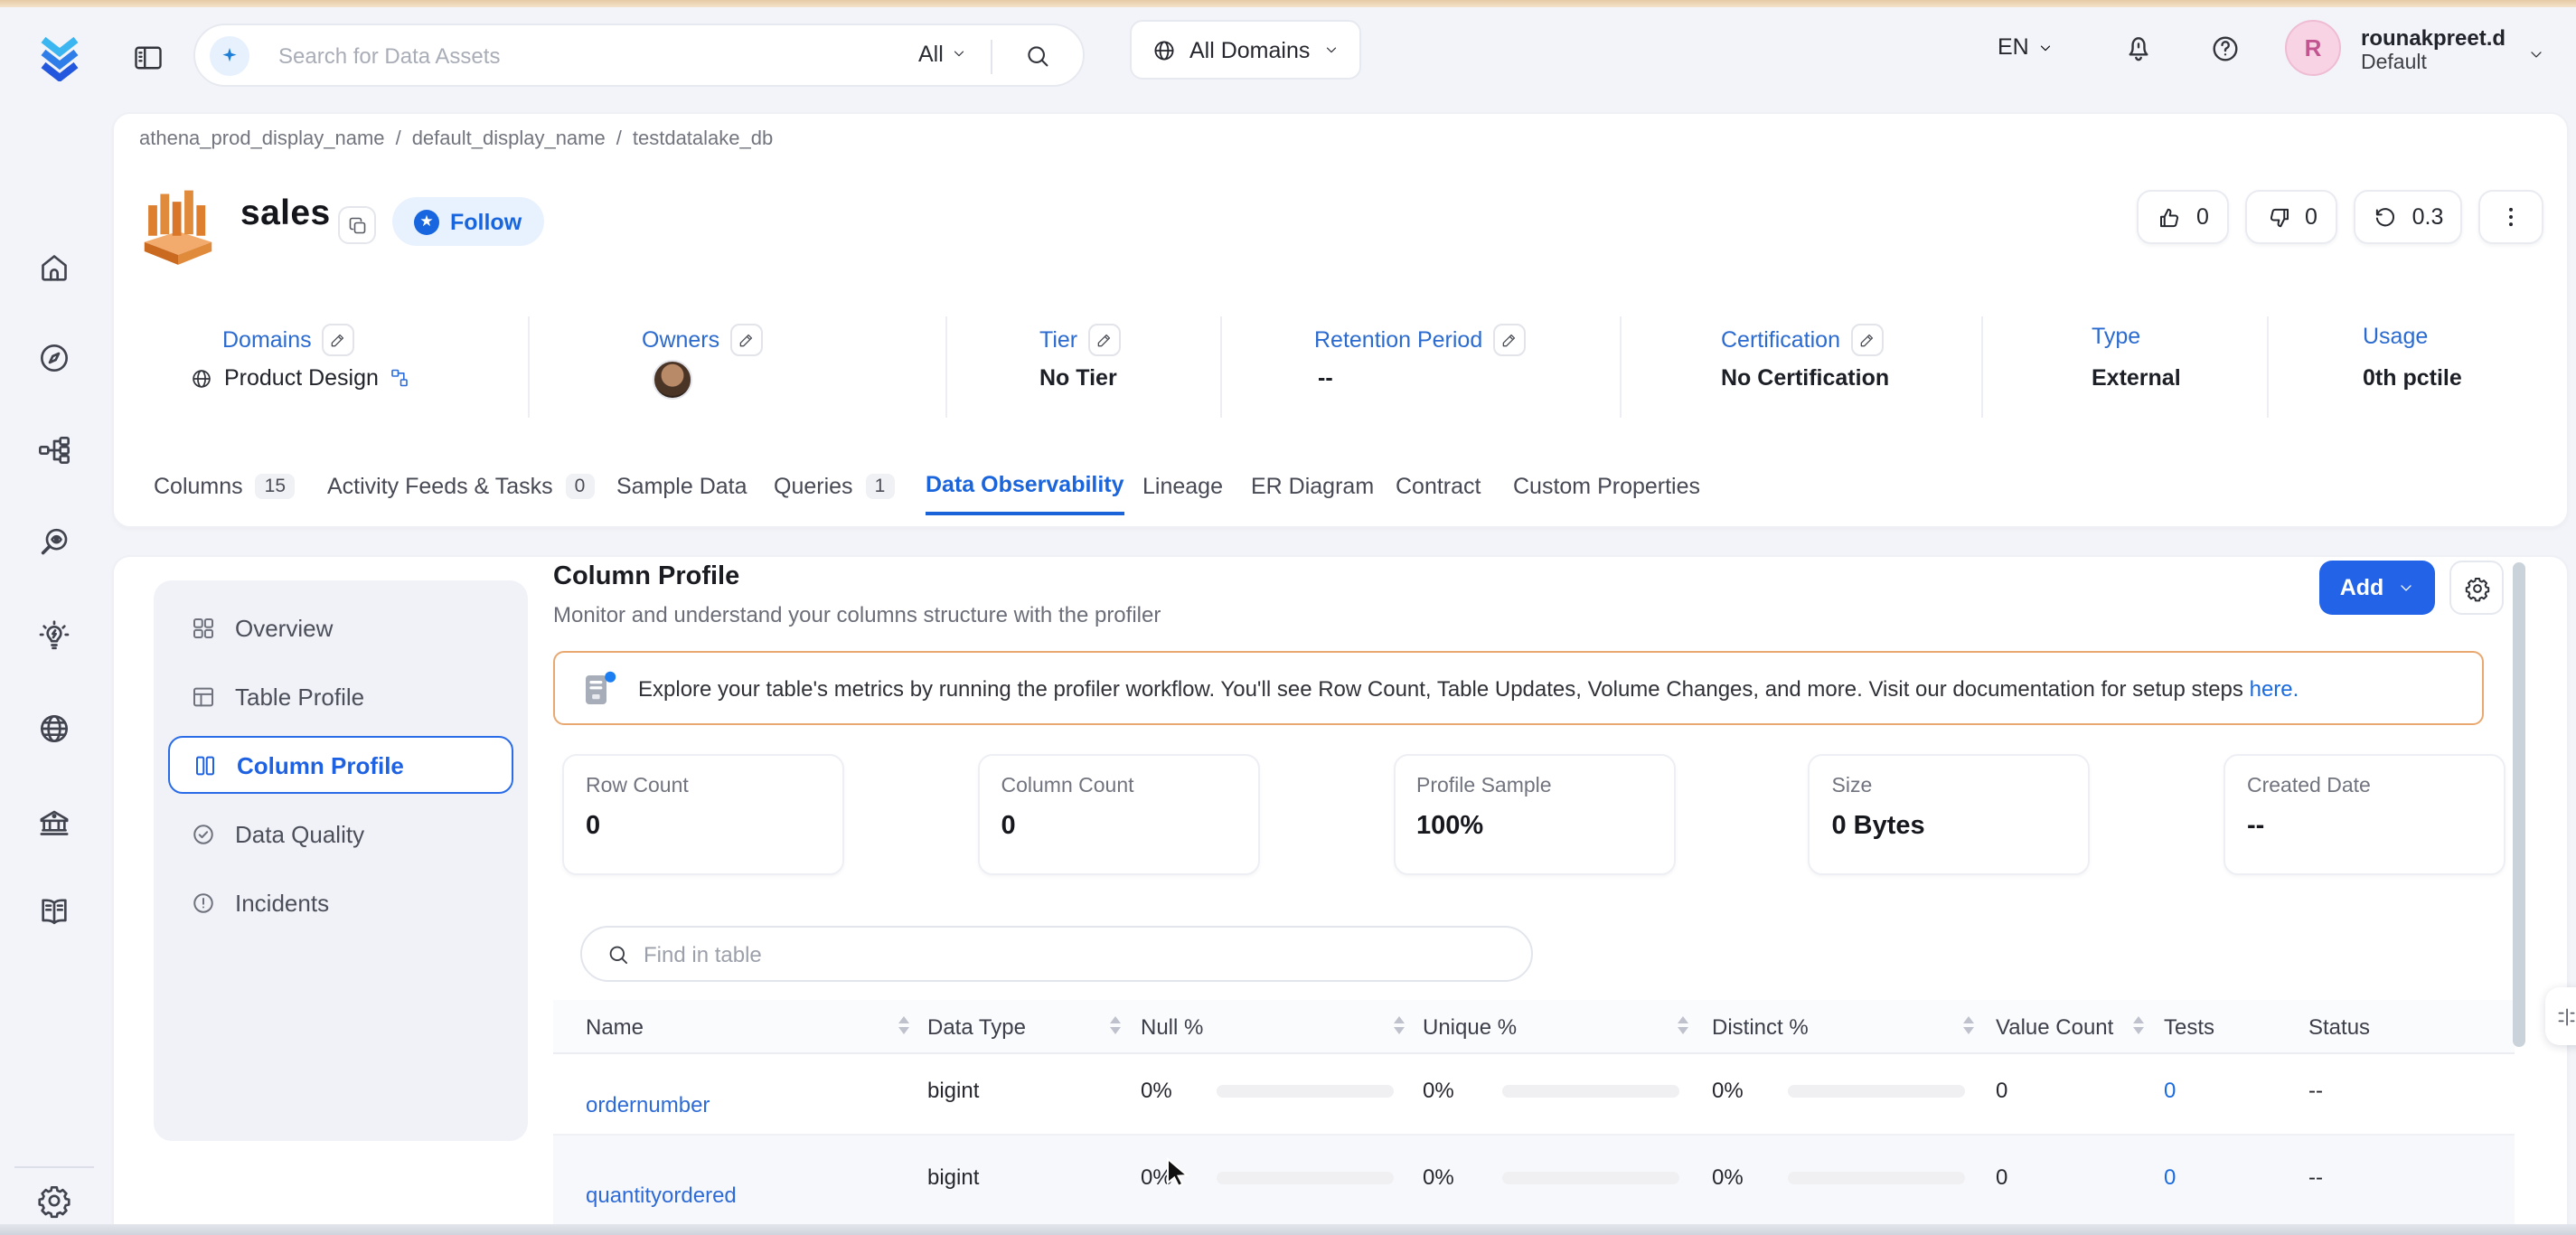 The width and height of the screenshot is (2576, 1235). Describe the element at coordinates (2377, 588) in the screenshot. I see `add-button: Add` at that location.